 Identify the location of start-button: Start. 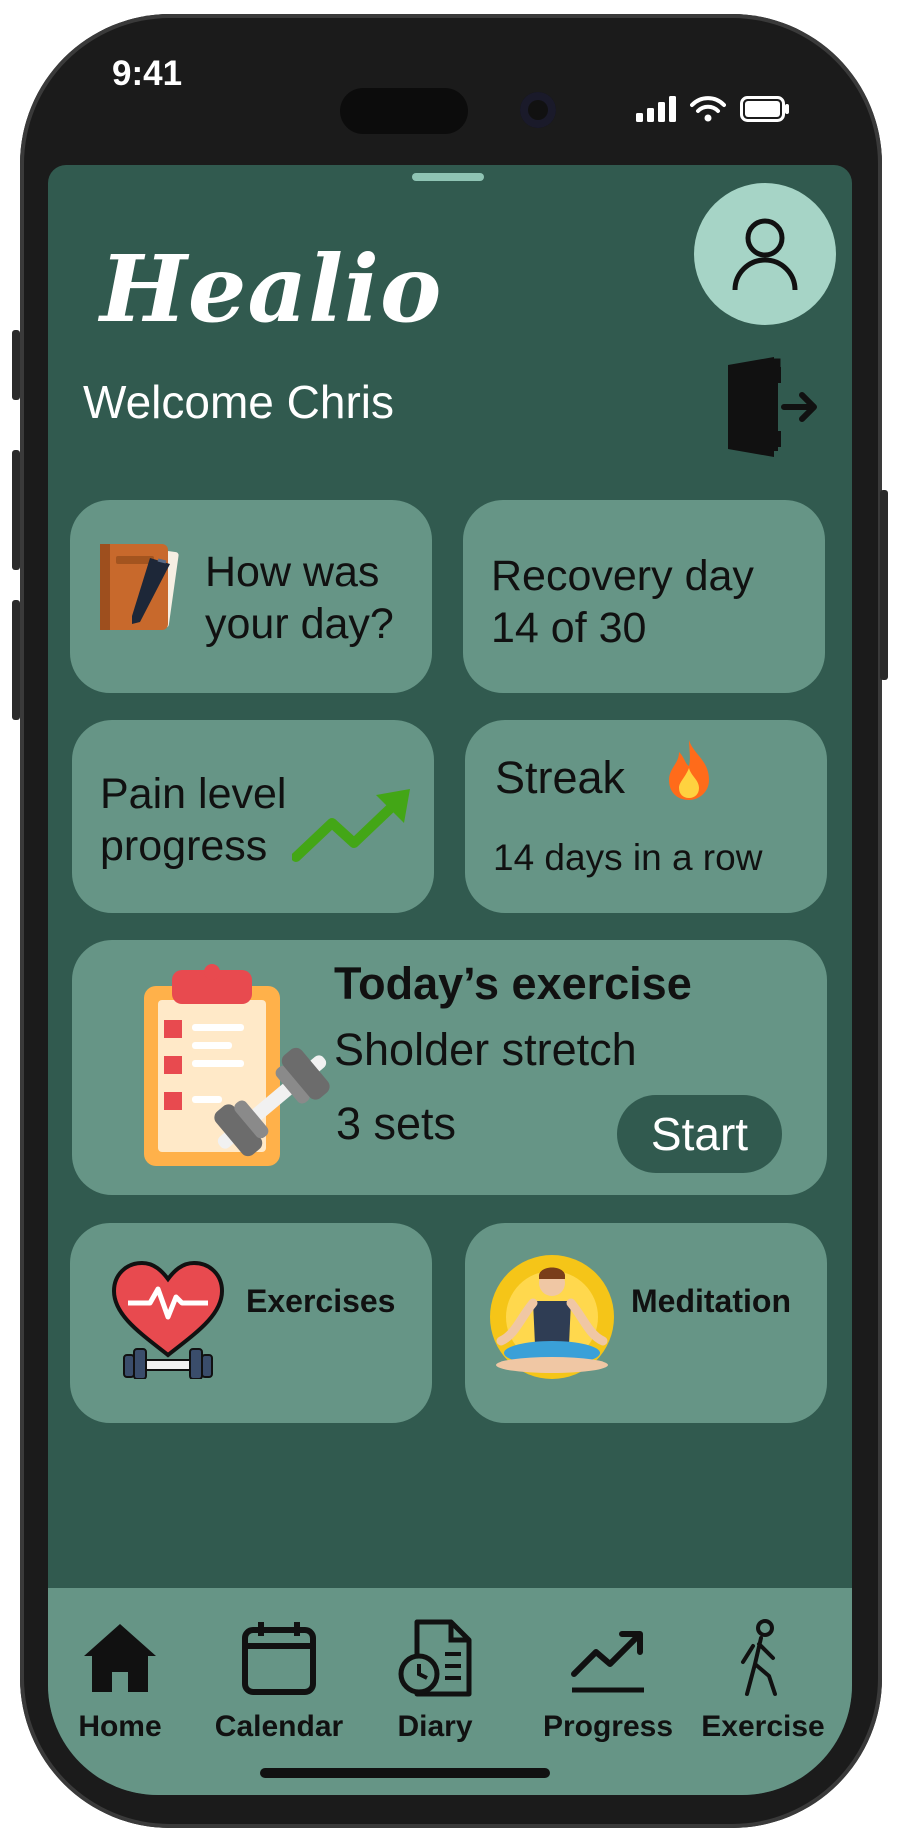
(699, 1134).